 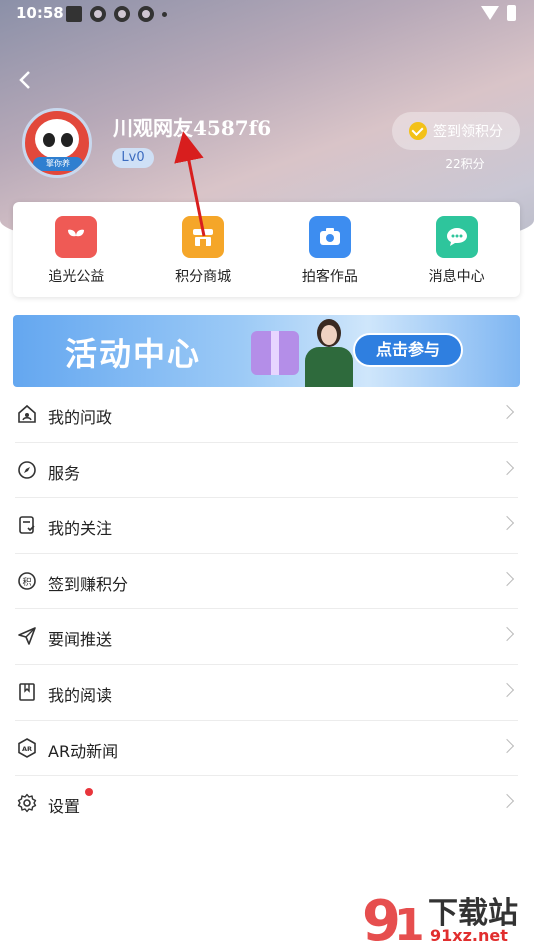 I want to click on bookmark-icon, so click(x=27, y=692).